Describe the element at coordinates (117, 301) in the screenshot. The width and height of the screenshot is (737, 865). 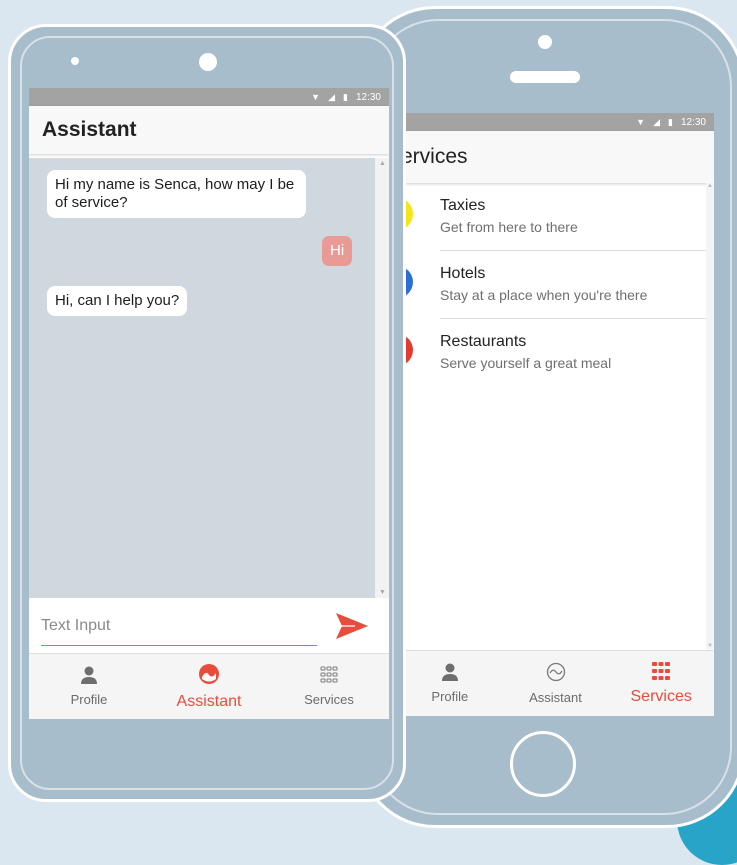
I see `bot-message-bubble: Hi, can I help you?` at that location.